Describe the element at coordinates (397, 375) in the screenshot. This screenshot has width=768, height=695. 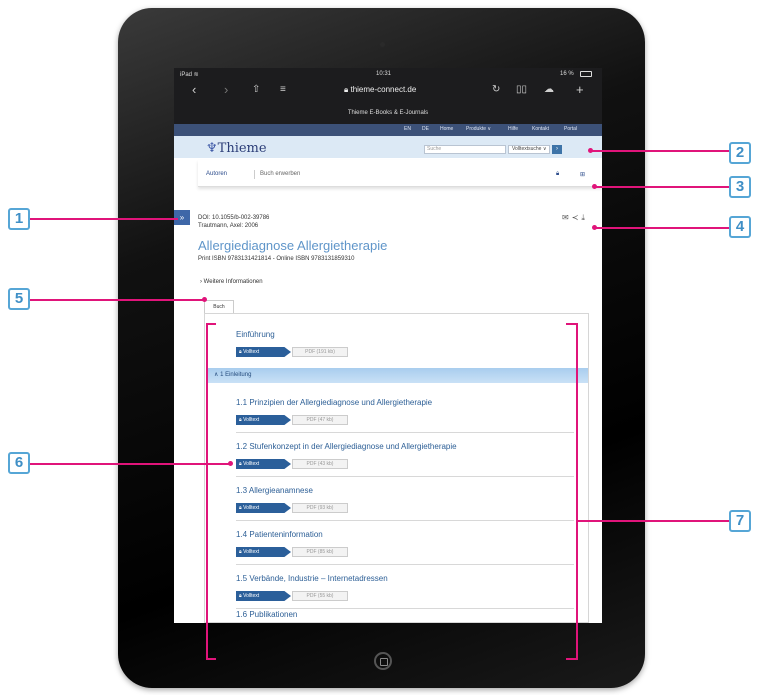
I see `section-header: ∧ 1 Einleitung` at that location.